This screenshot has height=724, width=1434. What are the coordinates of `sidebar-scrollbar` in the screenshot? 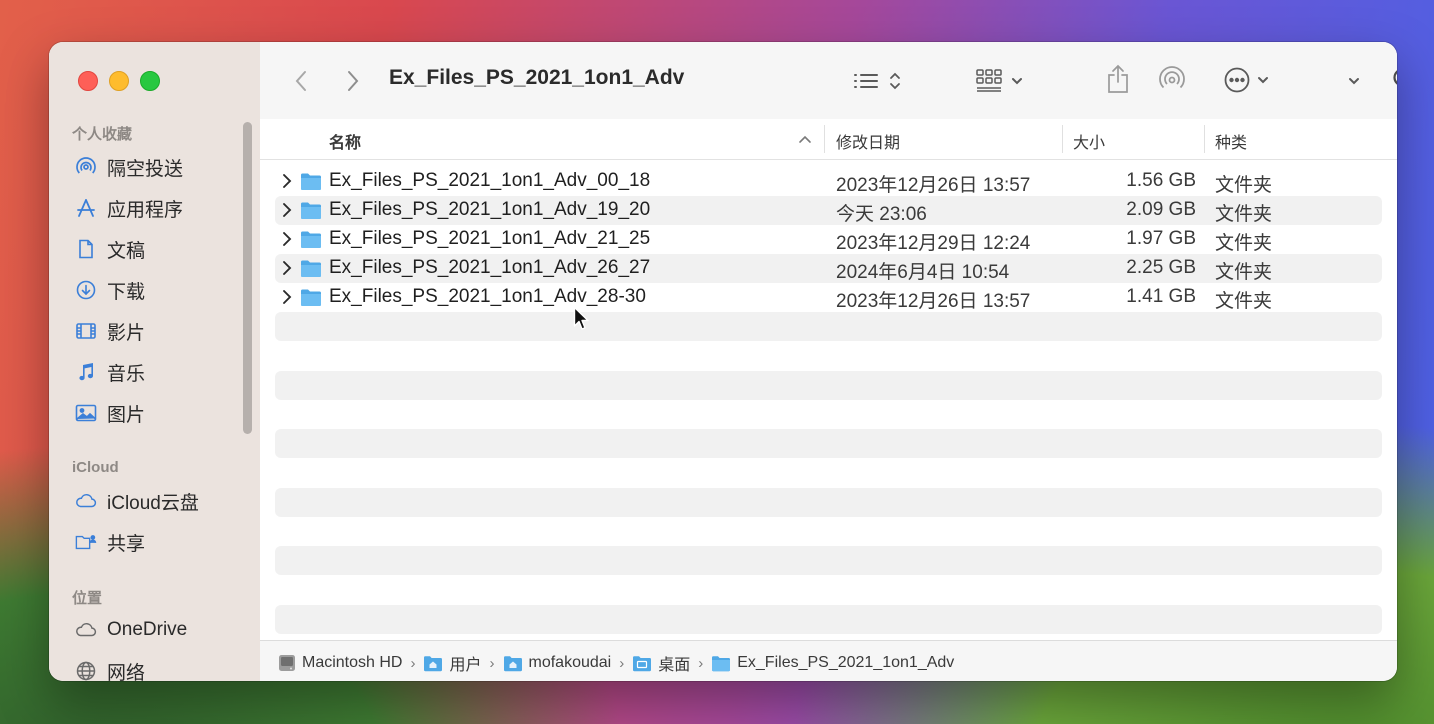 It's located at (247, 278).